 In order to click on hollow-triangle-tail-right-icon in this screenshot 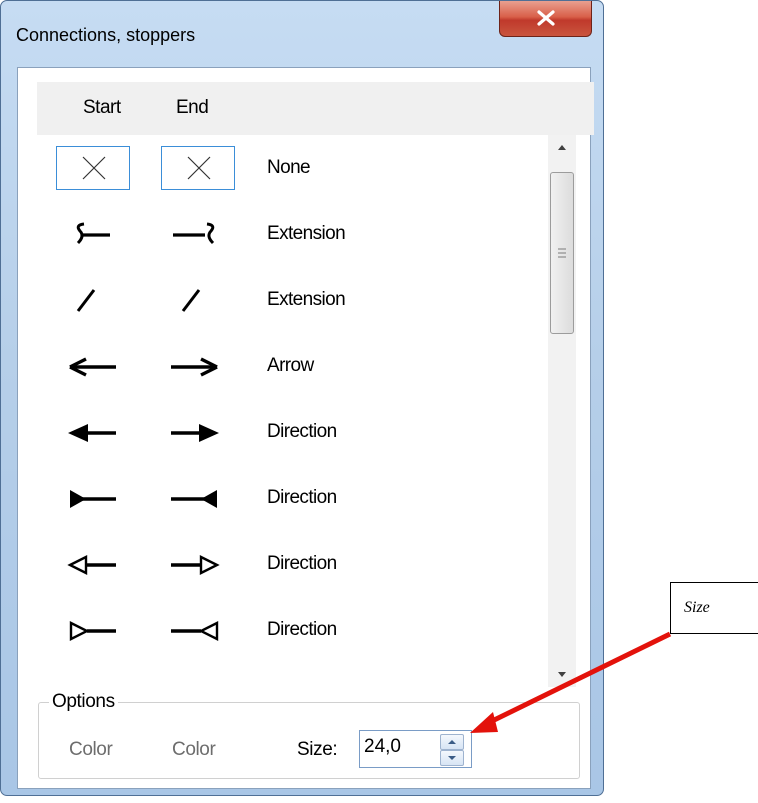, I will do `click(195, 631)`.